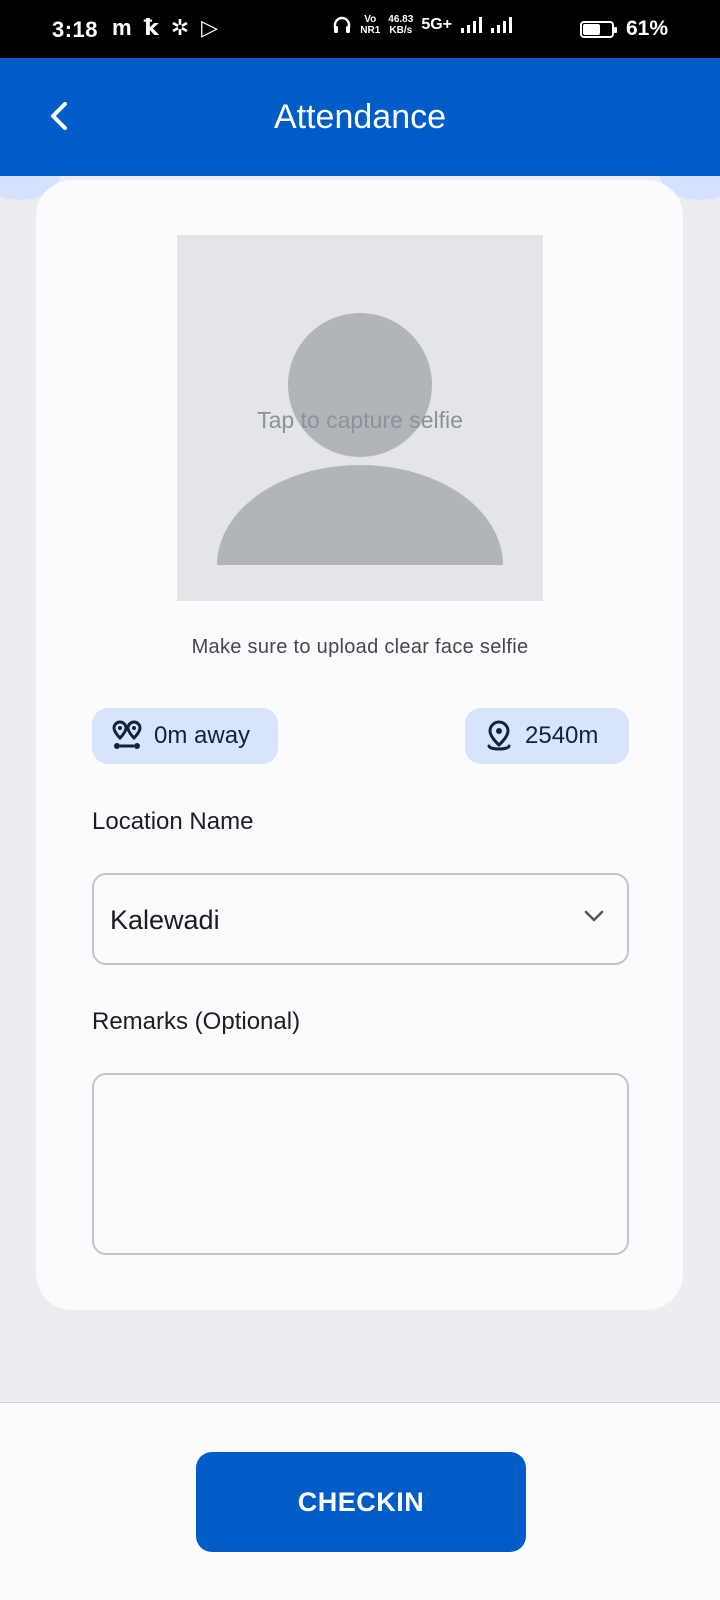  What do you see at coordinates (646, 28) in the screenshot?
I see `battery-percent: 61%` at bounding box center [646, 28].